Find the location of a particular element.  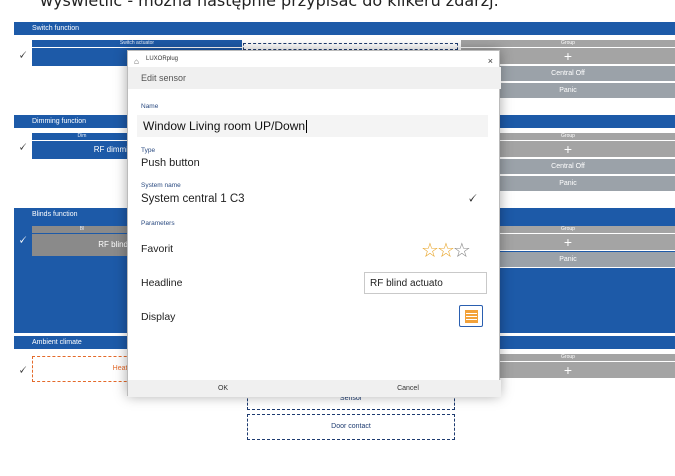

group-header: Group is located at coordinates (568, 44).